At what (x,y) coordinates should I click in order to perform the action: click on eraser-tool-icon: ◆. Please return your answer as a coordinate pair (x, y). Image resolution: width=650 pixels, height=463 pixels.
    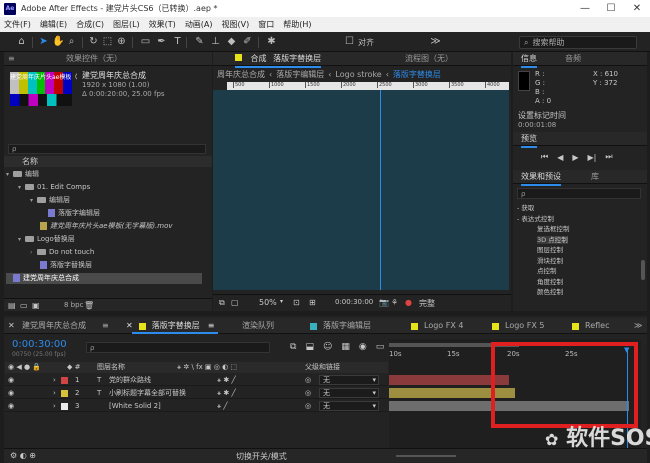
    Looking at the image, I should click on (231, 42).